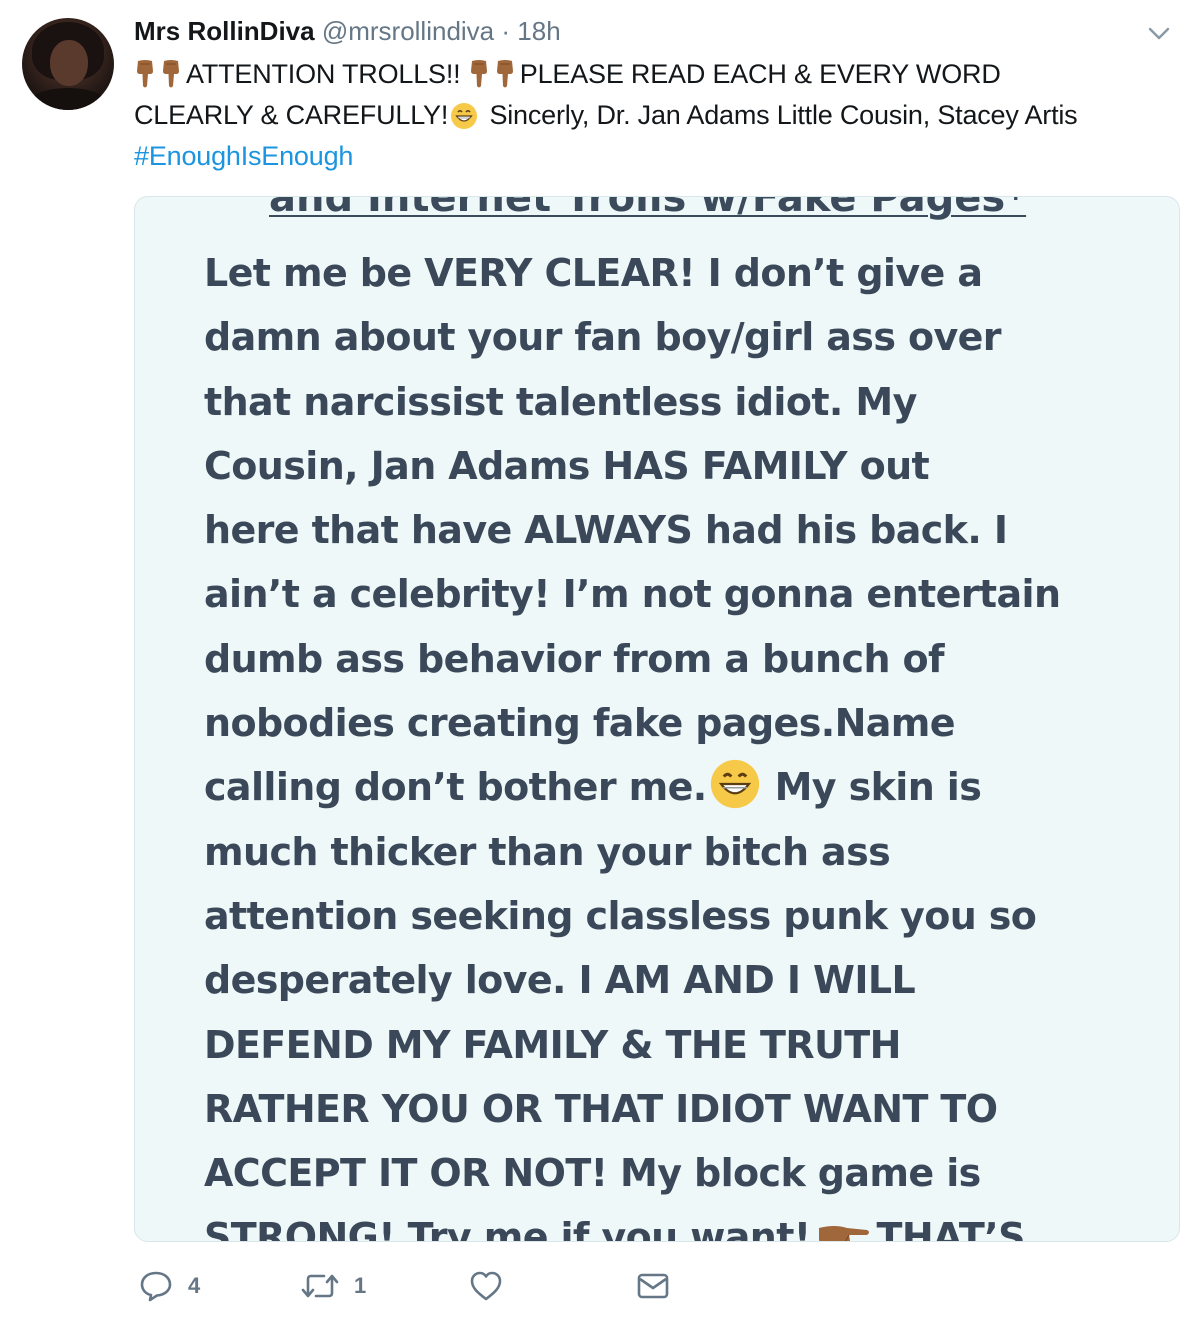  I want to click on media-text-line: STRONG! Try me if you want! THAT’S, so click(684, 1223).